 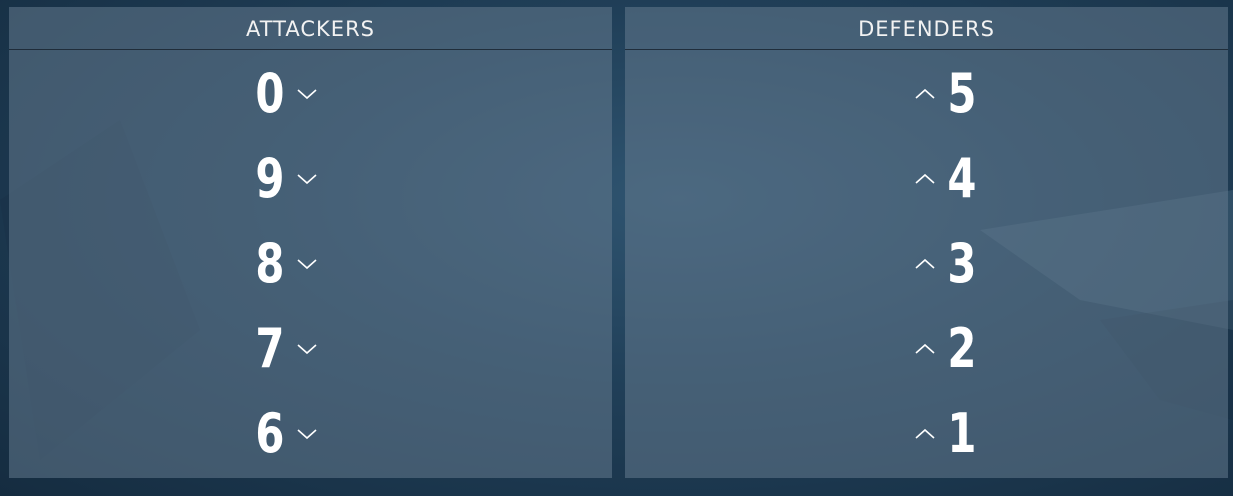 What do you see at coordinates (946, 349) in the screenshot?
I see `defenders-row: 2` at bounding box center [946, 349].